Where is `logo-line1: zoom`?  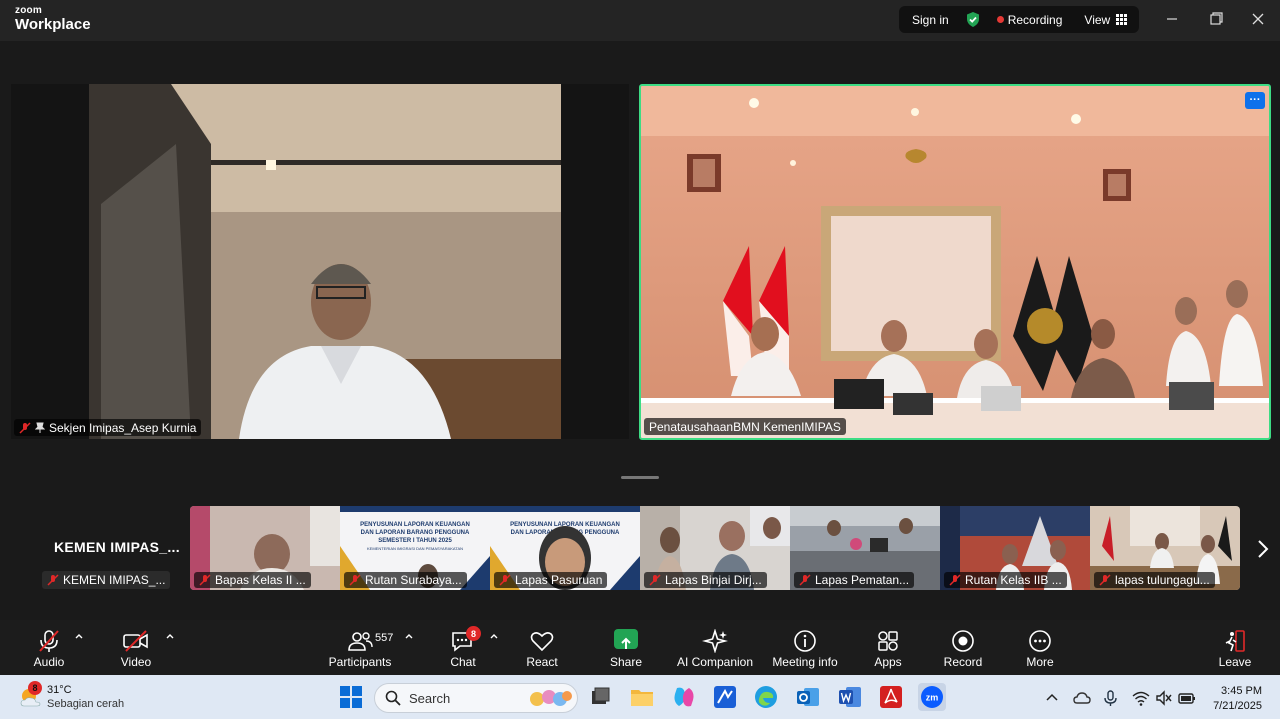 logo-line1: zoom is located at coordinates (28, 10).